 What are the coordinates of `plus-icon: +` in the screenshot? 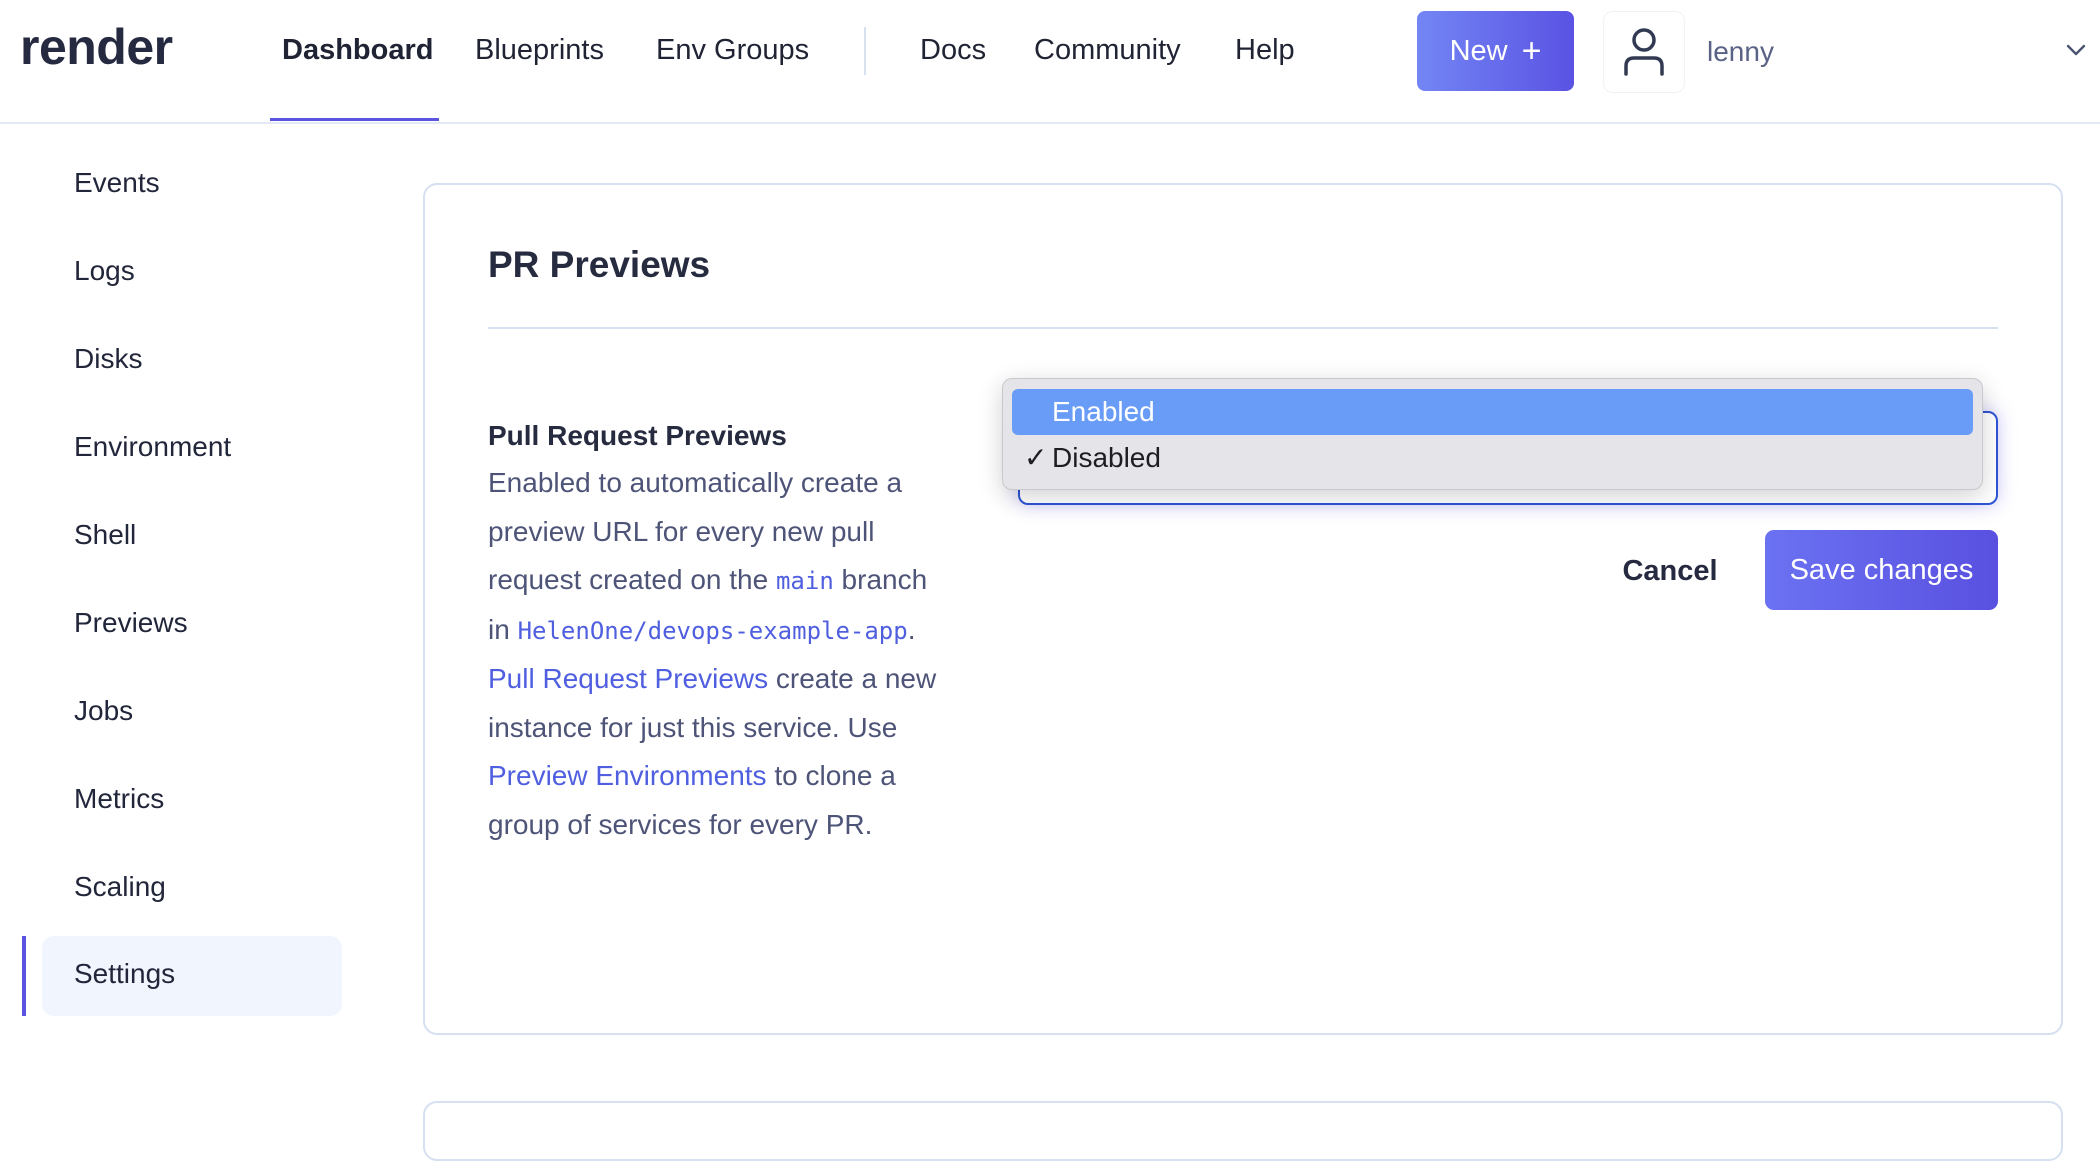 It's located at (1531, 51).